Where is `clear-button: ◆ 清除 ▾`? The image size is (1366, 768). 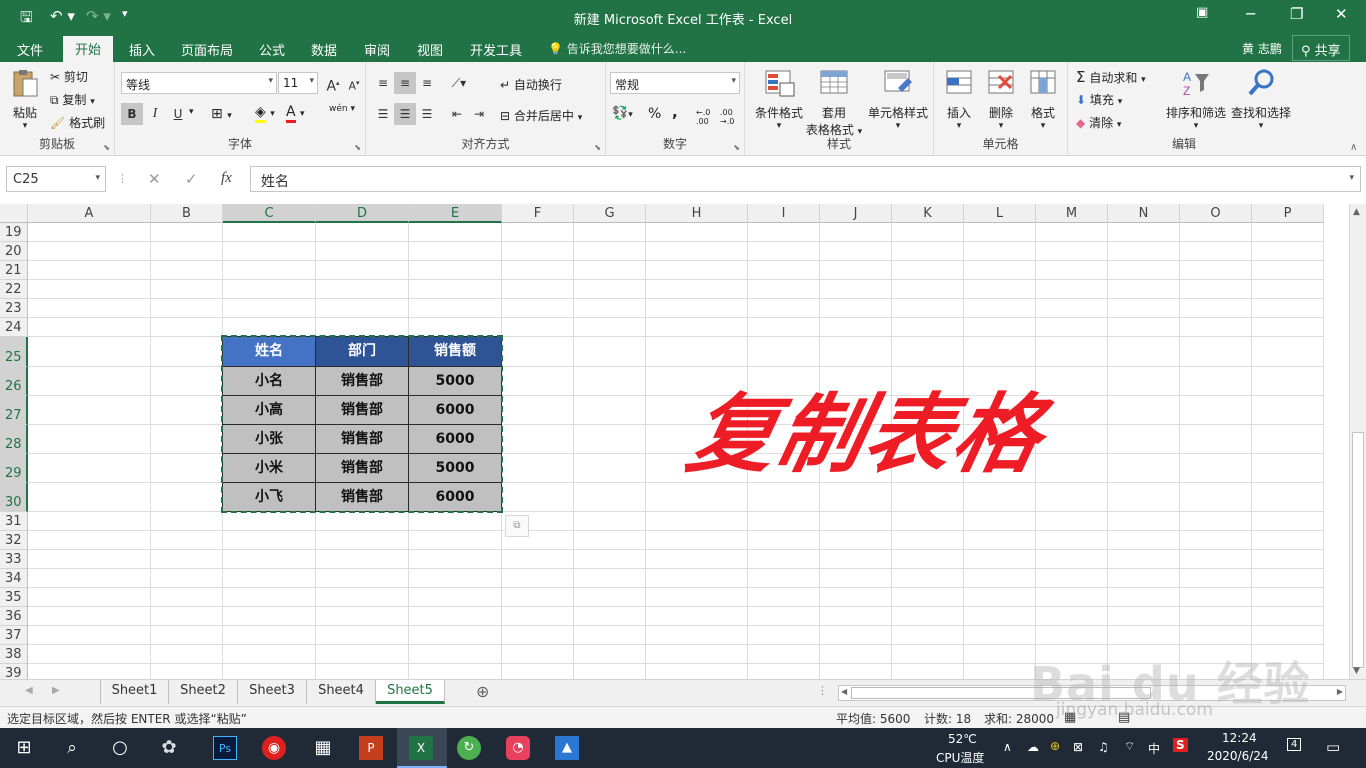
clear-button: ◆ 清除 ▾ is located at coordinates (1098, 122).